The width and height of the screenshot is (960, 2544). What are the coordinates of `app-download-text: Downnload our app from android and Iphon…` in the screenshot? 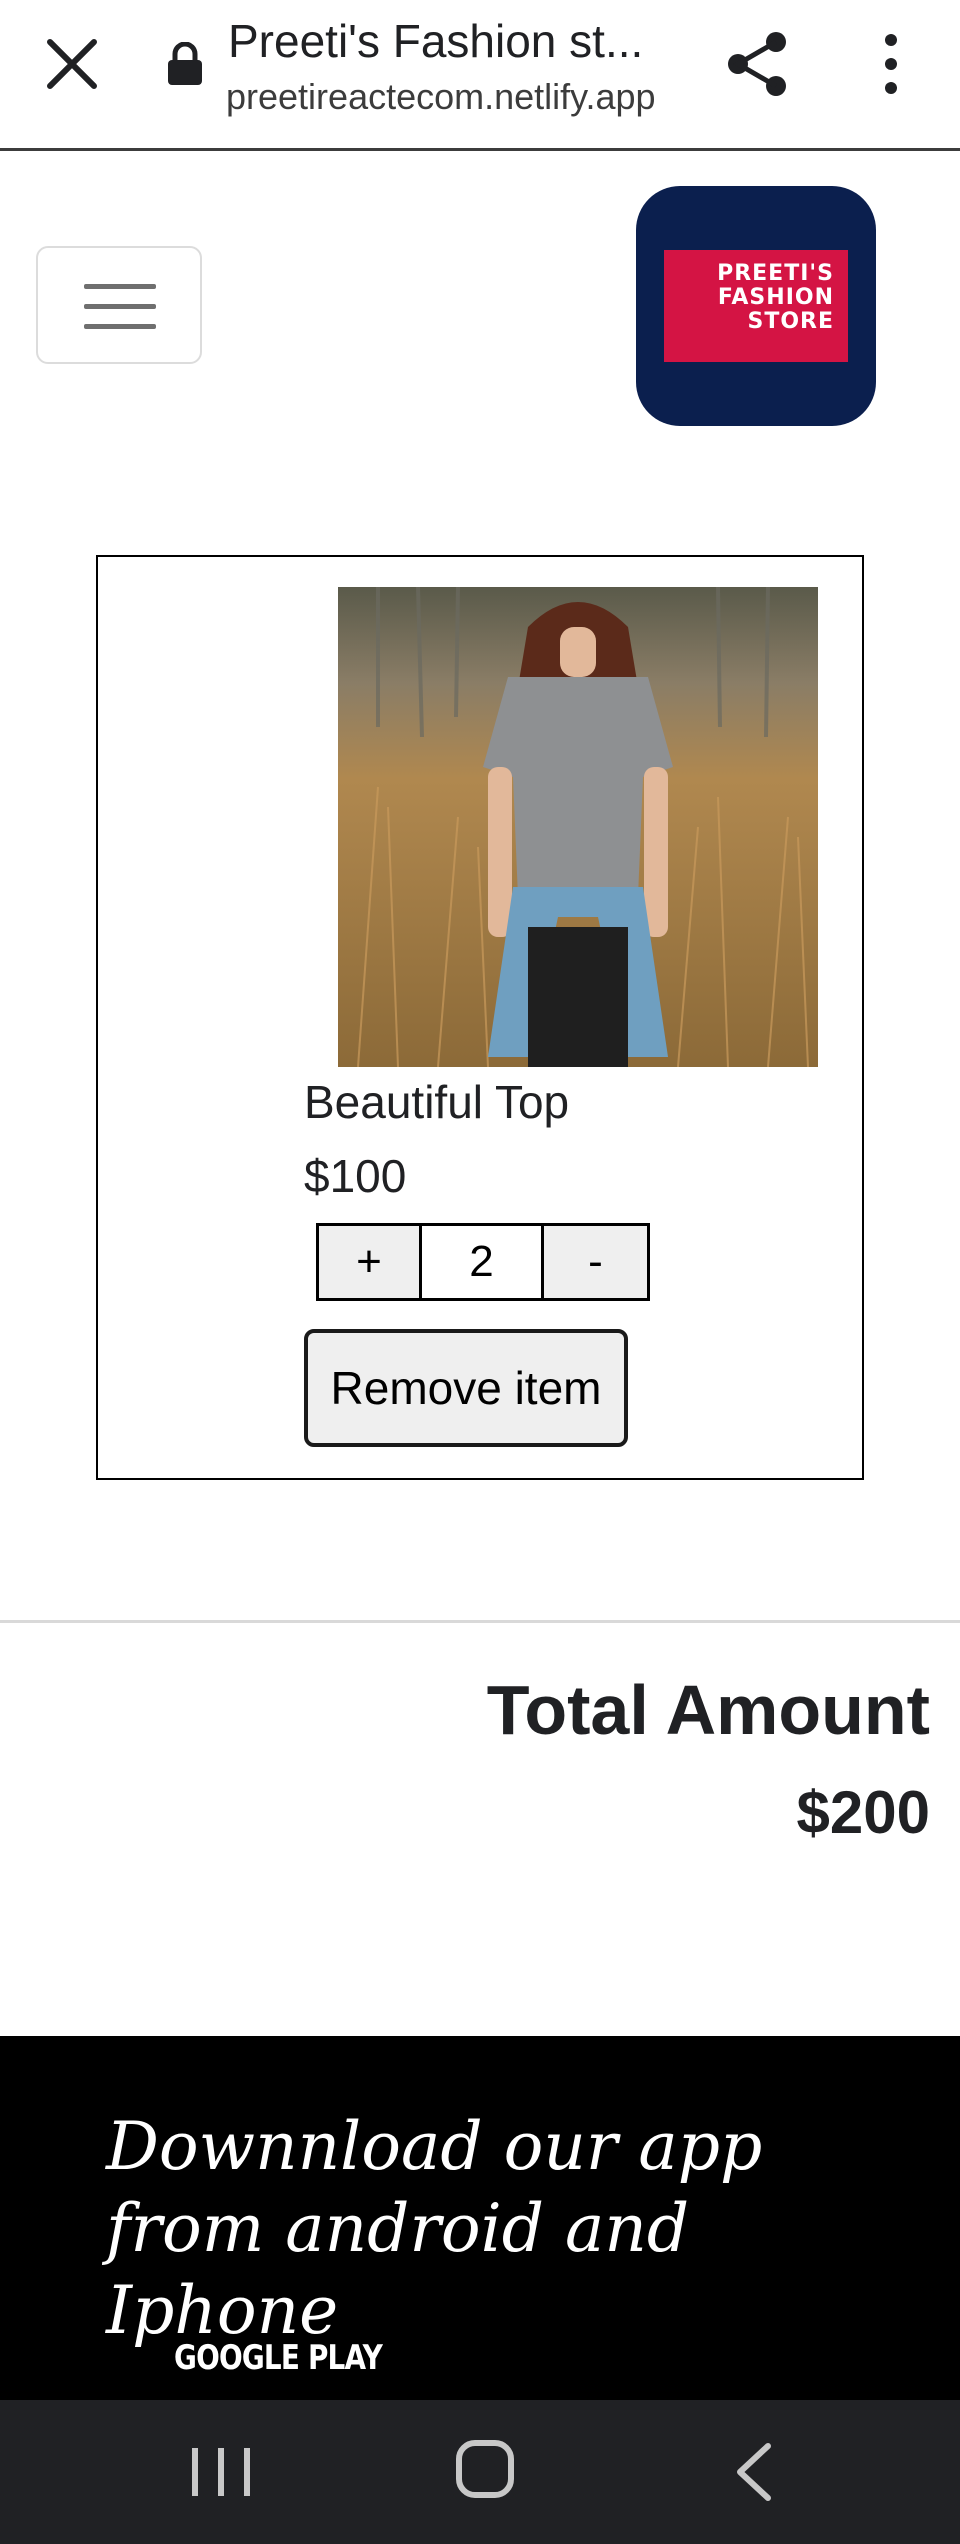 It's located at (434, 2228).